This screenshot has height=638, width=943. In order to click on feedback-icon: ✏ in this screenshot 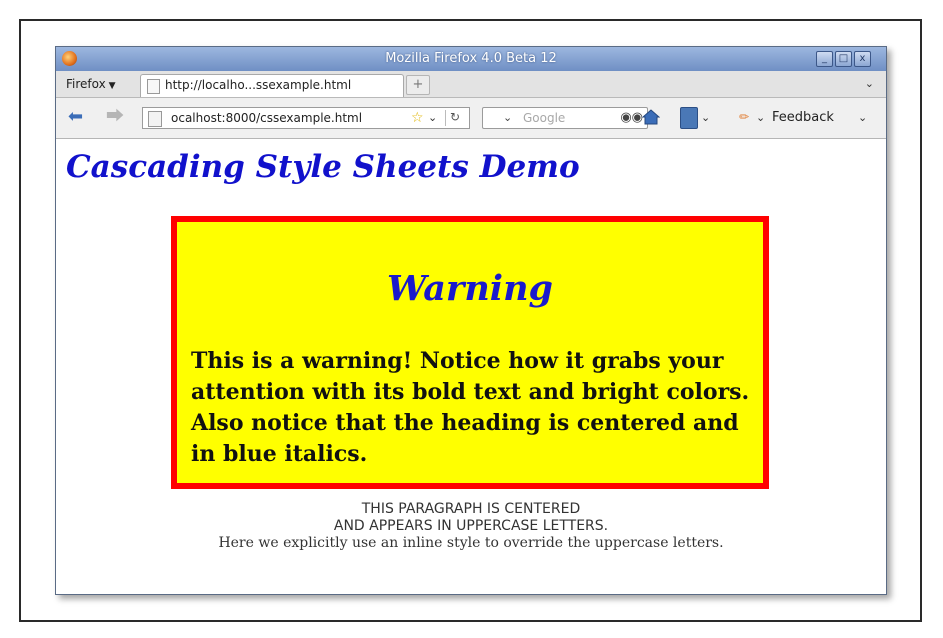, I will do `click(744, 117)`.